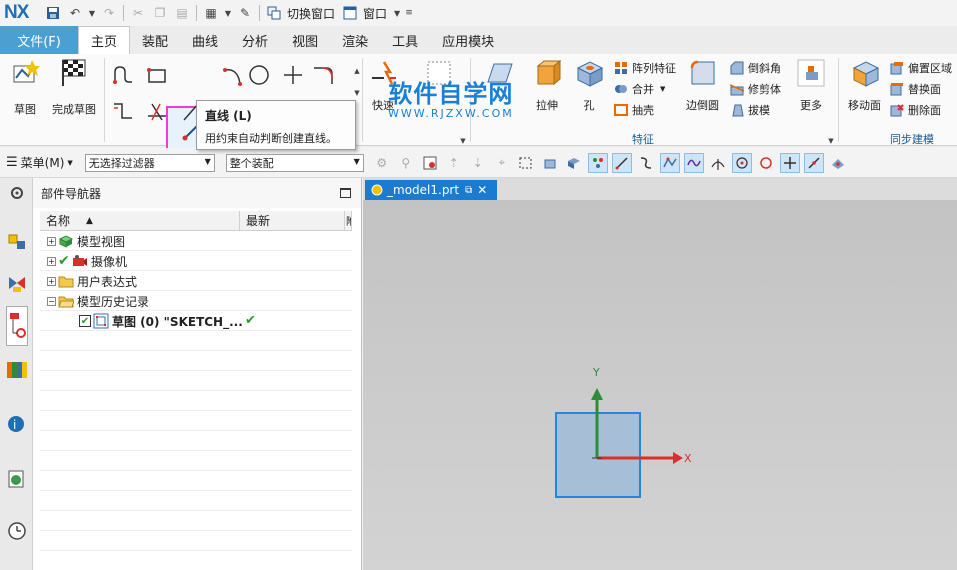 The image size is (957, 570). I want to click on tree-row-cameras: + ✔ 摄像机, so click(203, 261).